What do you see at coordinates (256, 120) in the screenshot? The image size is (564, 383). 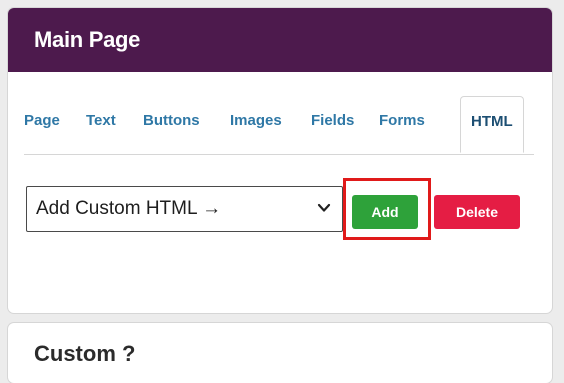 I see `tab-images: Images` at bounding box center [256, 120].